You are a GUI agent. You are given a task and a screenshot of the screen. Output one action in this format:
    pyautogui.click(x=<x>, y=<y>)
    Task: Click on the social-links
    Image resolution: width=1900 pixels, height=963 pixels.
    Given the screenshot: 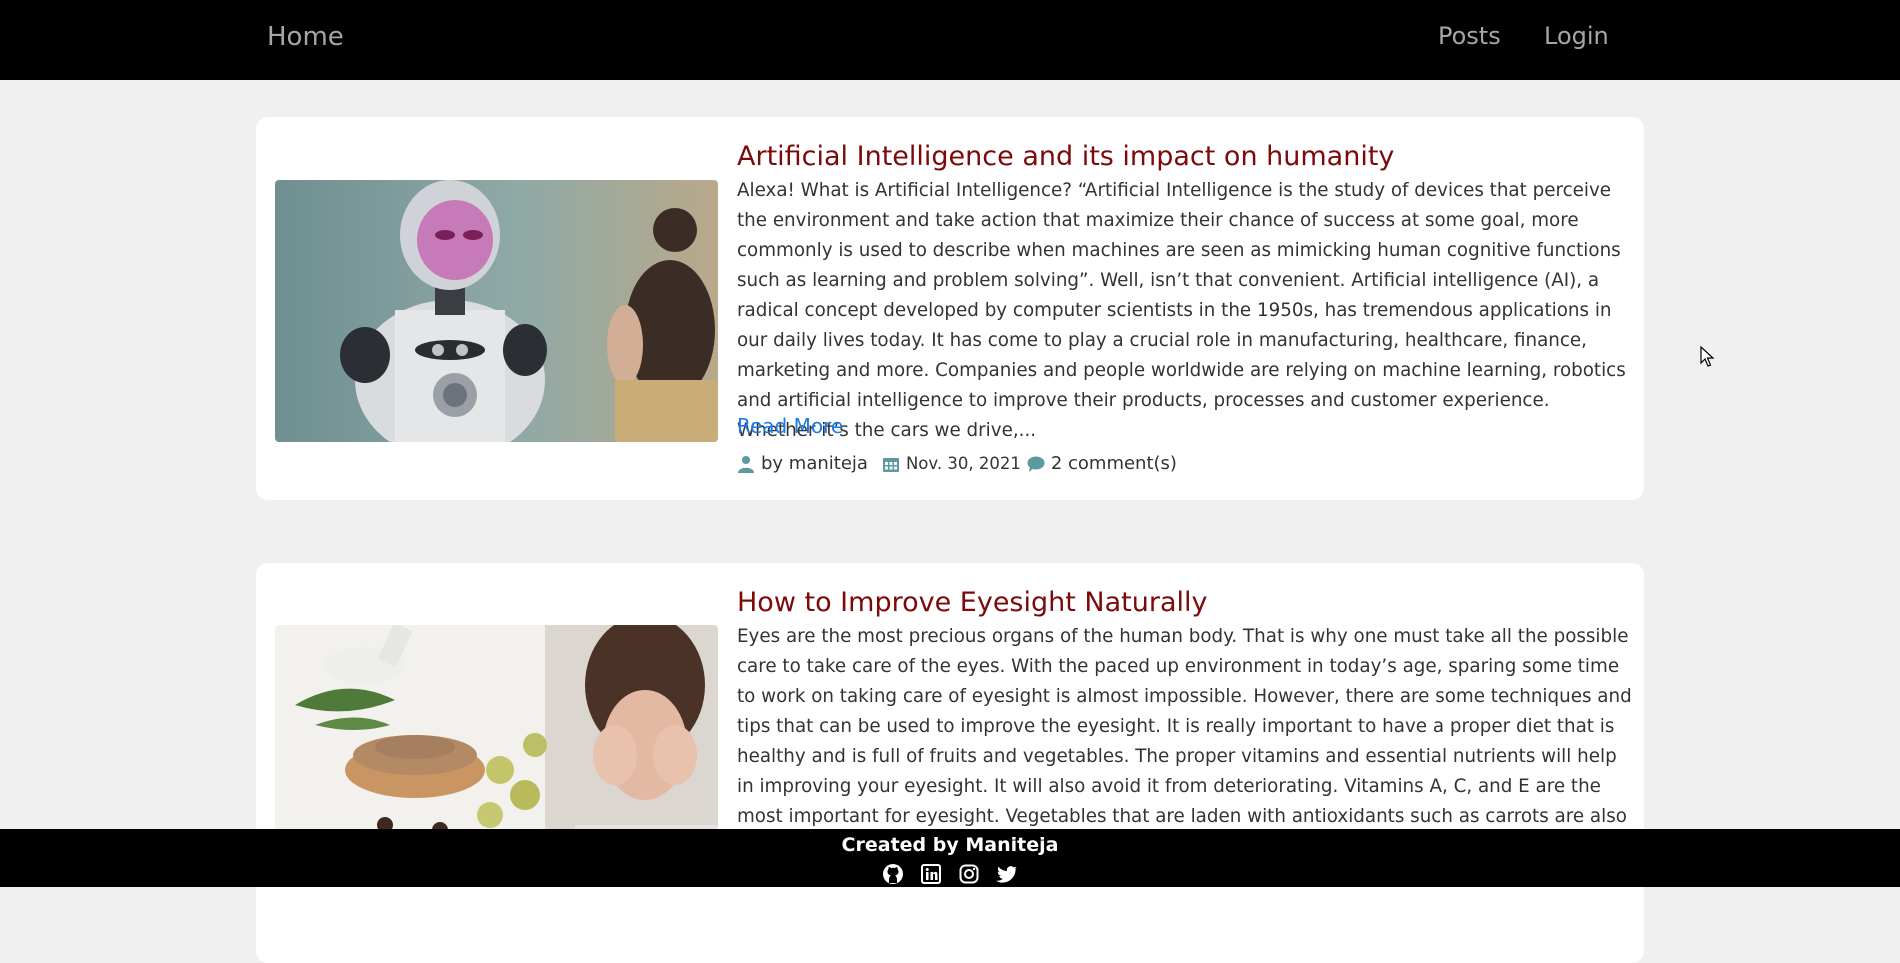 What is the action you would take?
    pyautogui.click(x=950, y=874)
    